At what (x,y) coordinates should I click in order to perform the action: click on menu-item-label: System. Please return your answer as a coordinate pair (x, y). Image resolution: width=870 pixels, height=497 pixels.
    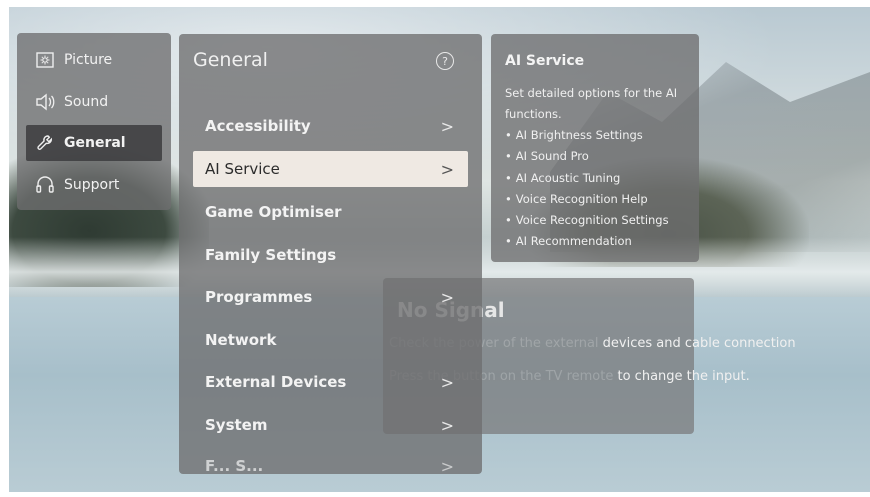
    Looking at the image, I should click on (236, 425).